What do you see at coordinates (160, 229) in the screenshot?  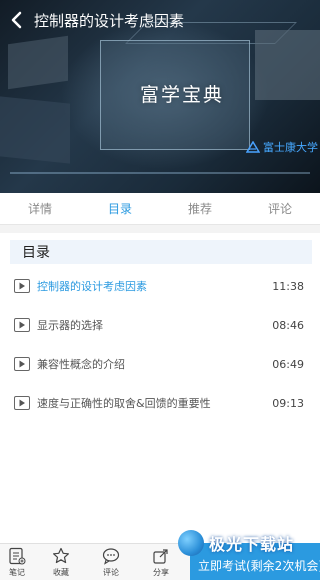 I see `section-divider` at bounding box center [160, 229].